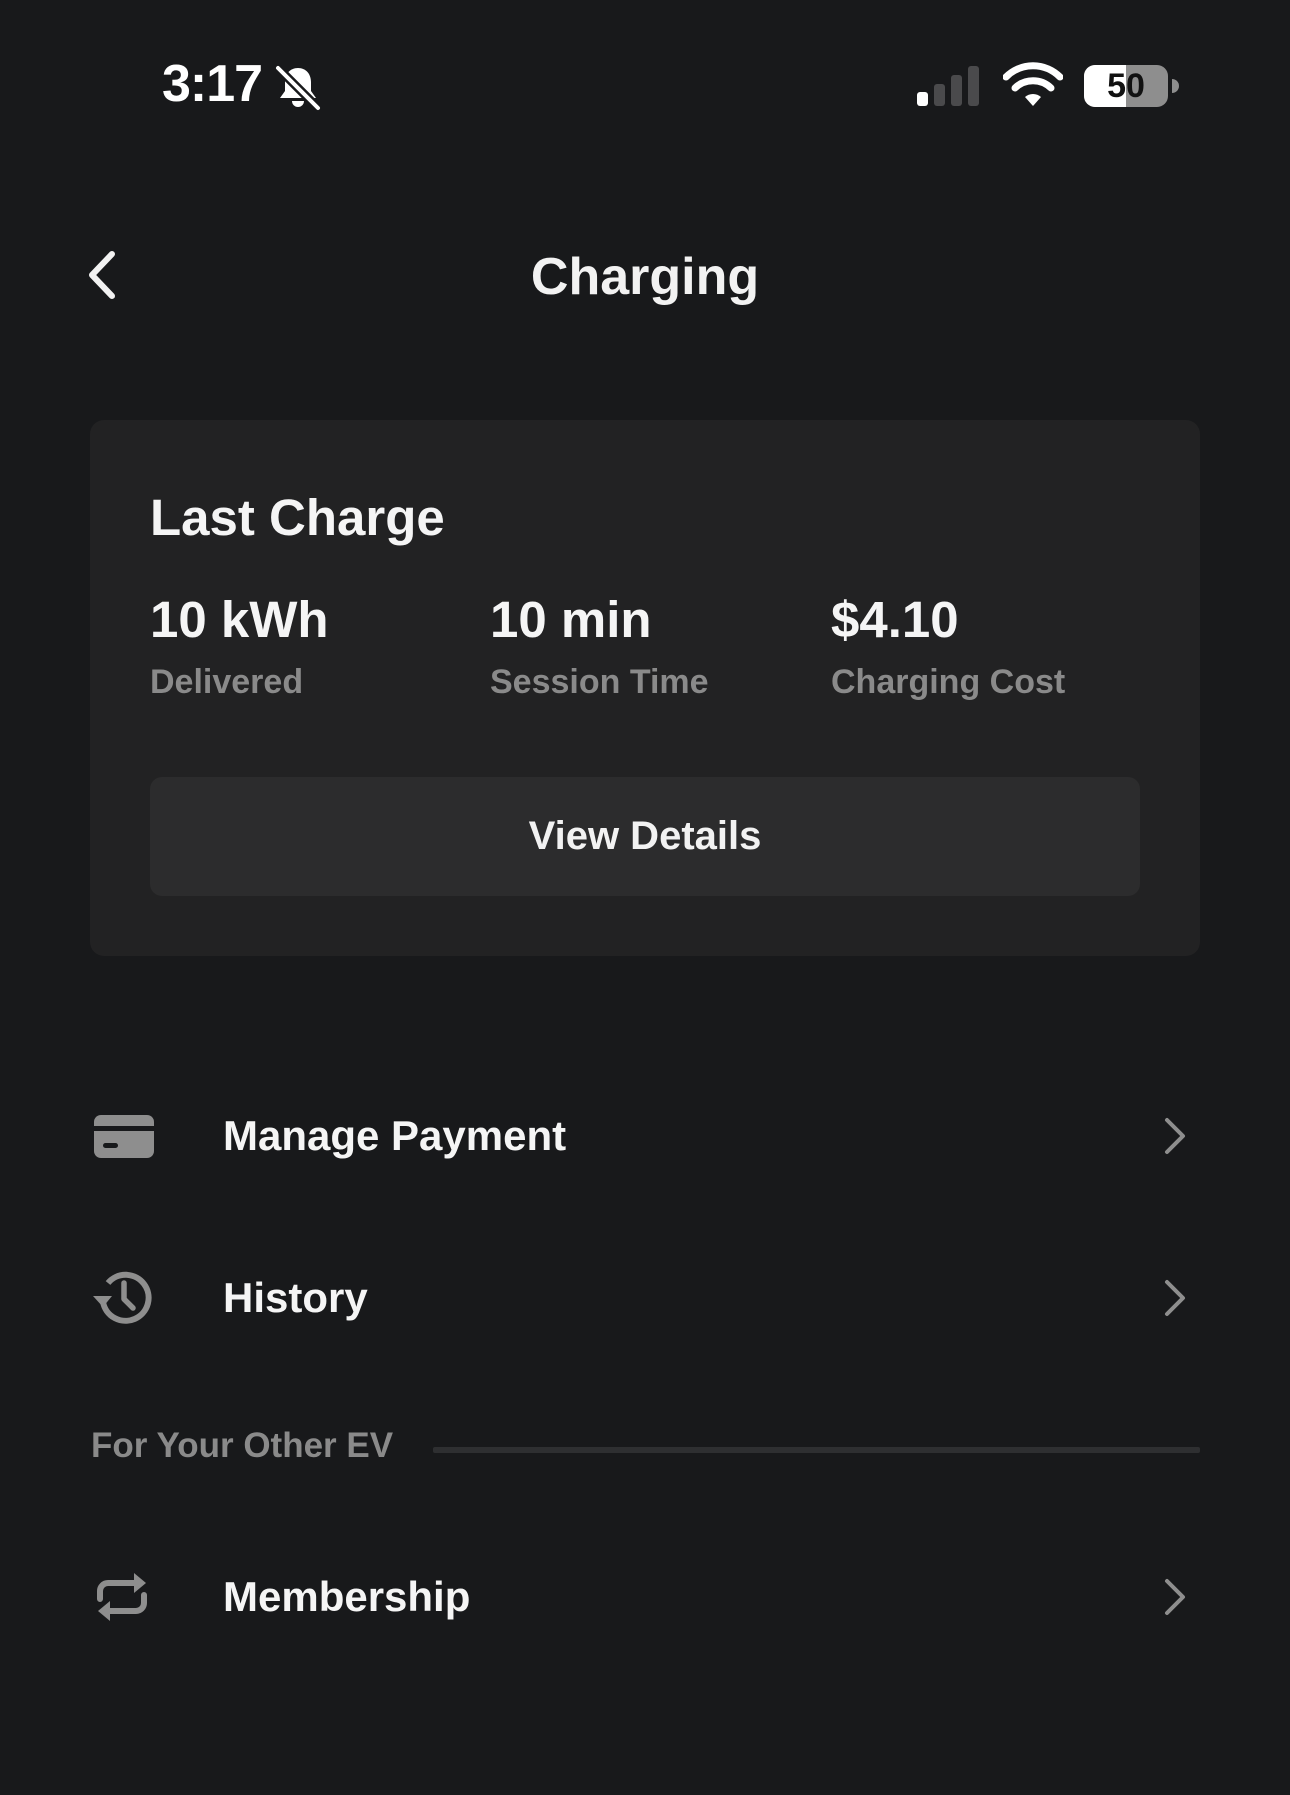 The height and width of the screenshot is (1795, 1290). Describe the element at coordinates (645, 1597) in the screenshot. I see `menu-item-membership: Membership` at that location.